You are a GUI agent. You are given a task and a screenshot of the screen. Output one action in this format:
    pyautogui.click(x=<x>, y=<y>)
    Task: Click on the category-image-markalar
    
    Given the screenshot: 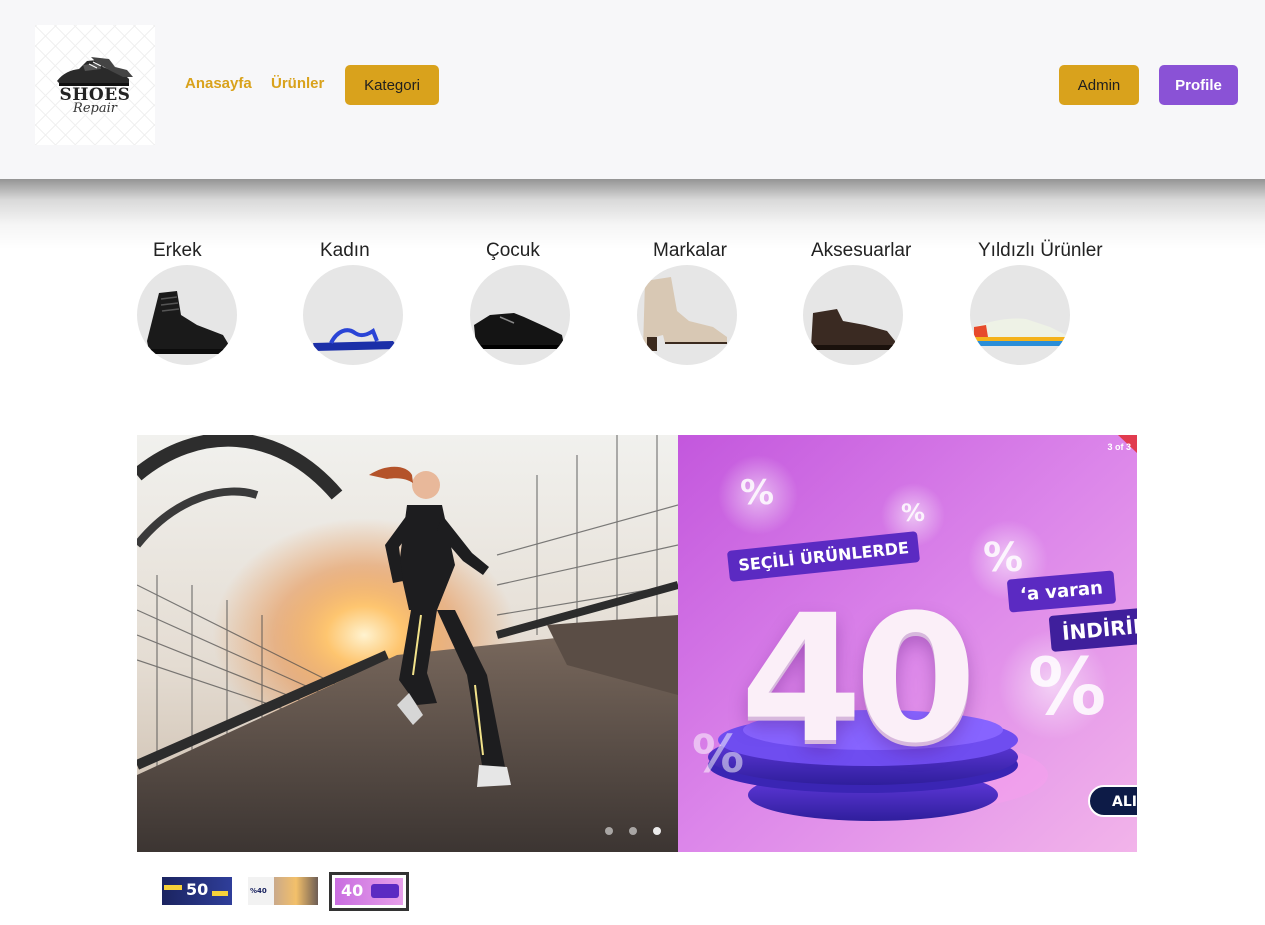 What is the action you would take?
    pyautogui.click(x=687, y=315)
    